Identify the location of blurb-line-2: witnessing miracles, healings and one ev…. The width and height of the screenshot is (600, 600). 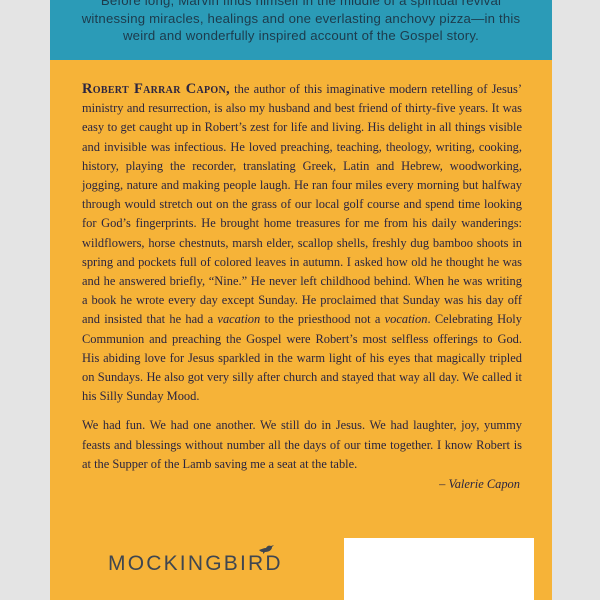
(301, 18).